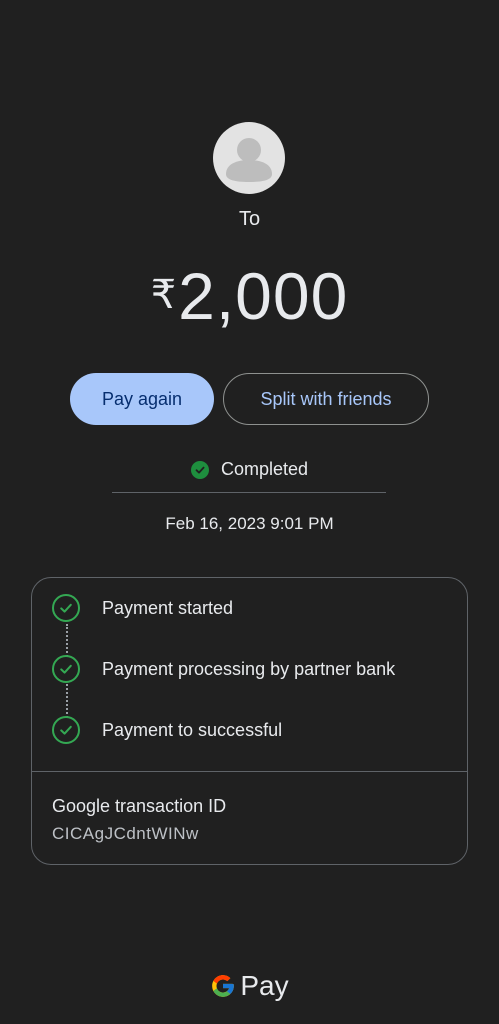 This screenshot has height=1024, width=499. Describe the element at coordinates (142, 399) in the screenshot. I see `pay-again-button: Pay again` at that location.